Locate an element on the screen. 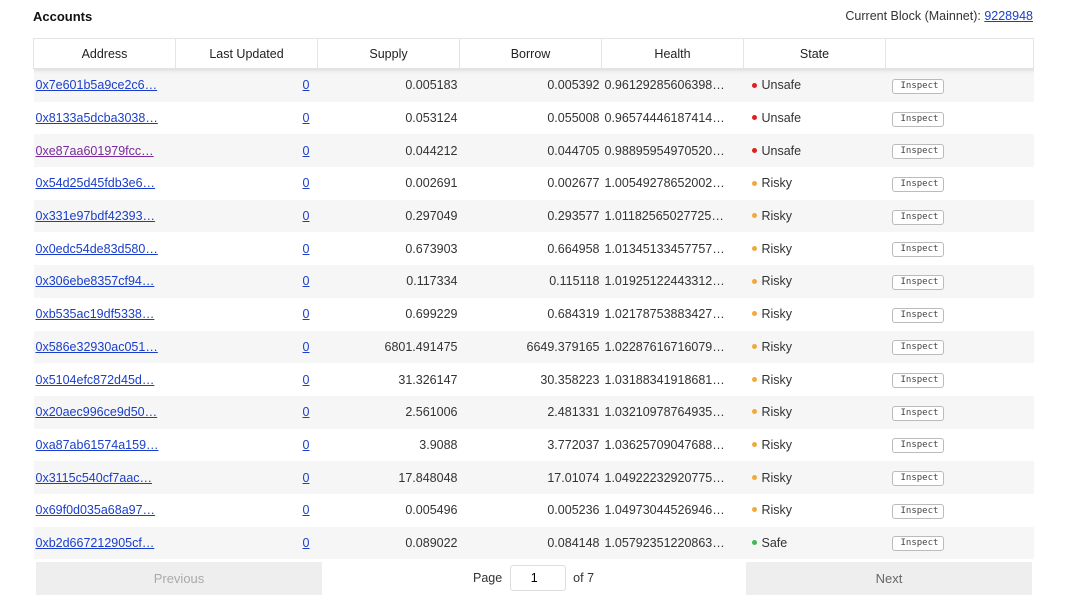 This screenshot has width=1080, height=611. column-header-health: Health is located at coordinates (672, 53).